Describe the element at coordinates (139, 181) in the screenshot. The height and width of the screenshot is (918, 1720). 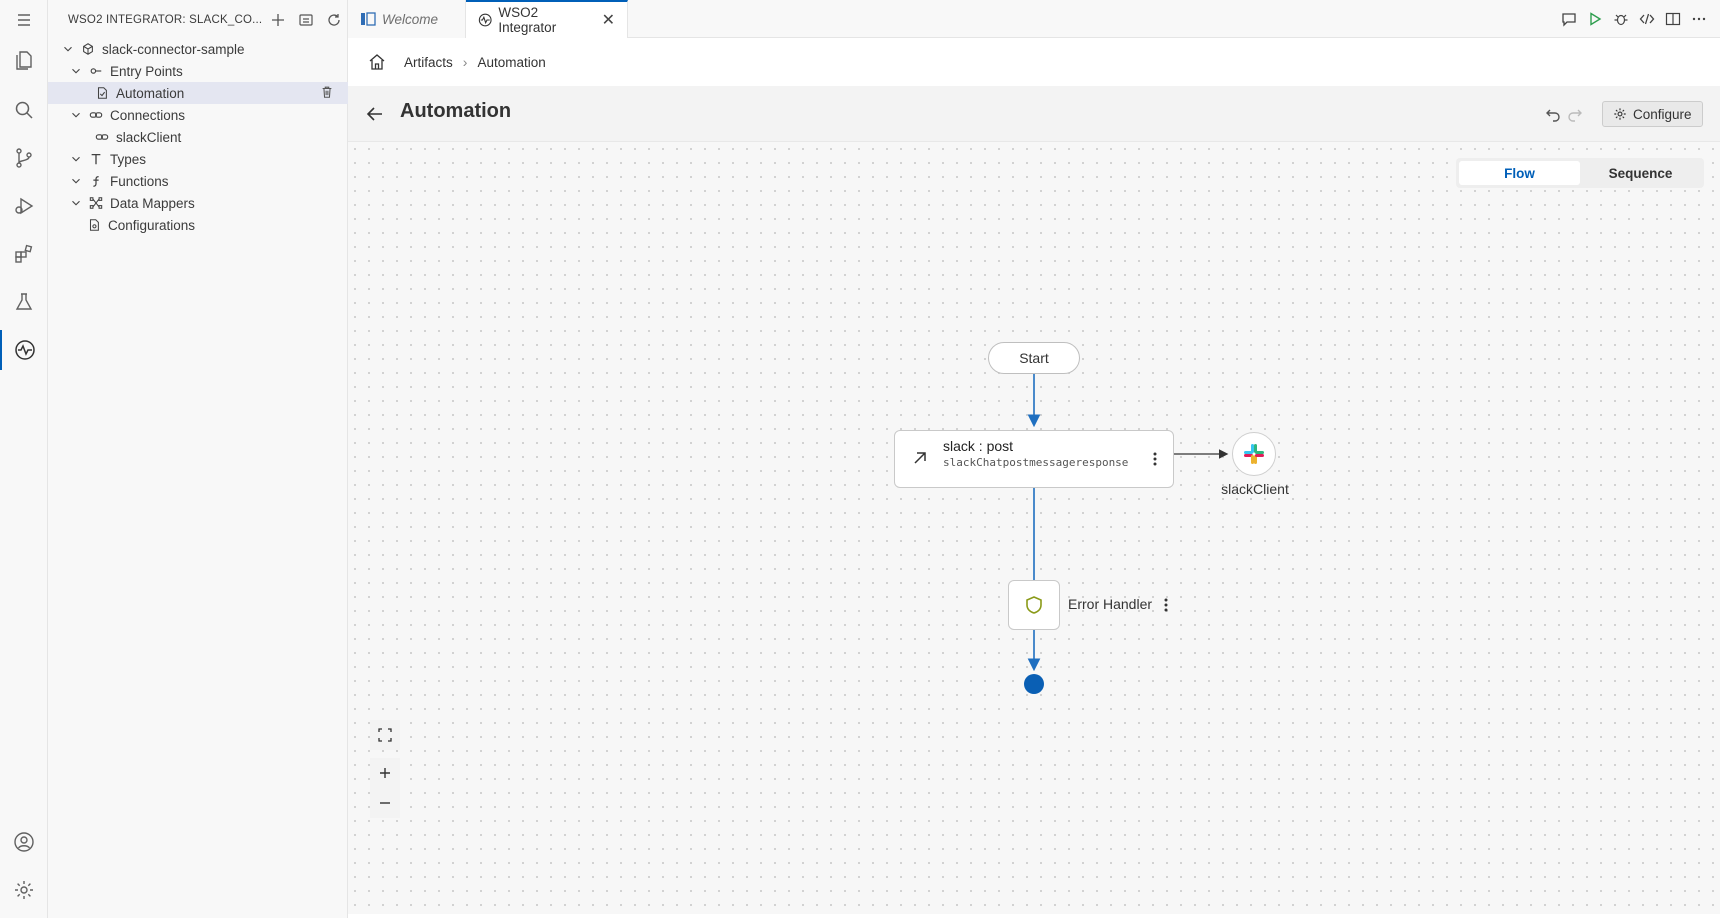
I see `tree-item-label: Functions` at that location.